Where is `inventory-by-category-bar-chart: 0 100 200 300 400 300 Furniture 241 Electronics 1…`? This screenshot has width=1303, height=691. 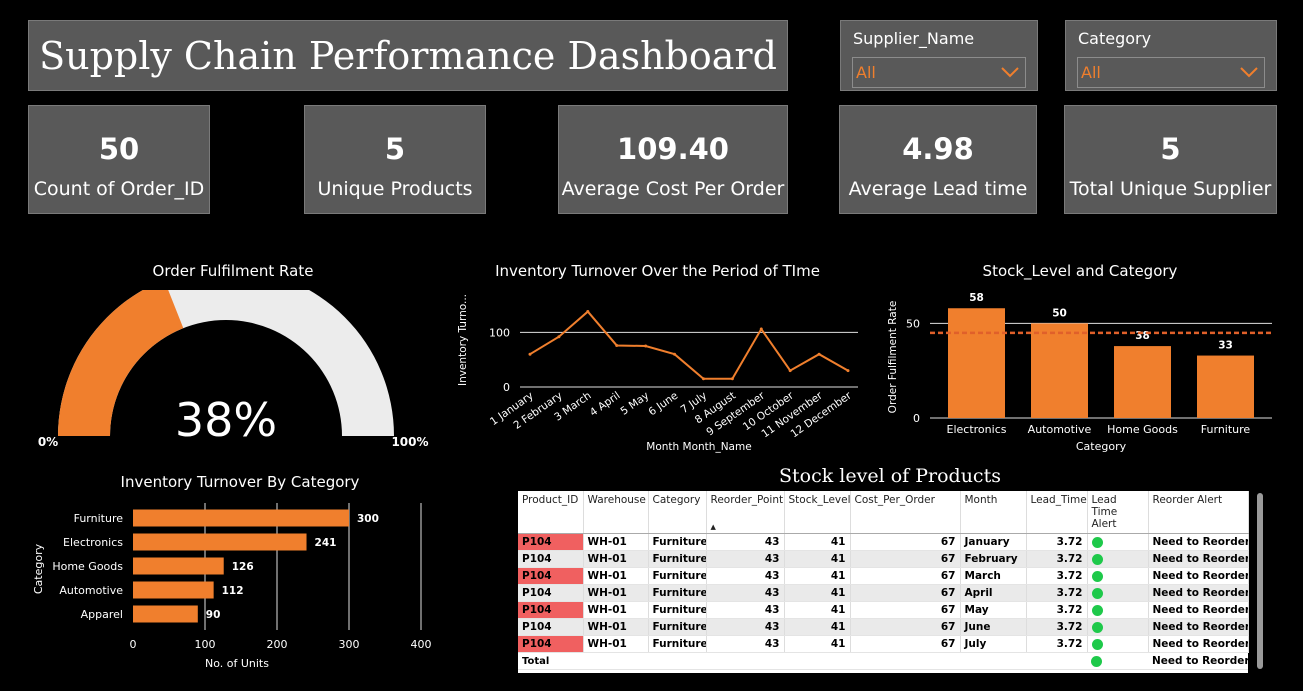
inventory-by-category-bar-chart: 0 100 200 300 400 300 Furniture 241 Electronics 1… is located at coordinates (232, 586).